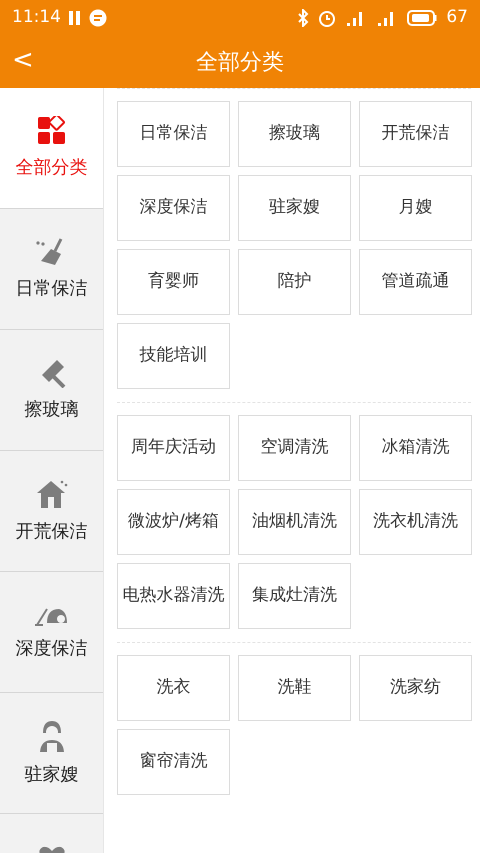 The height and width of the screenshot is (853, 480). What do you see at coordinates (415, 688) in the screenshot?
I see `category-button: 洗家纺` at bounding box center [415, 688].